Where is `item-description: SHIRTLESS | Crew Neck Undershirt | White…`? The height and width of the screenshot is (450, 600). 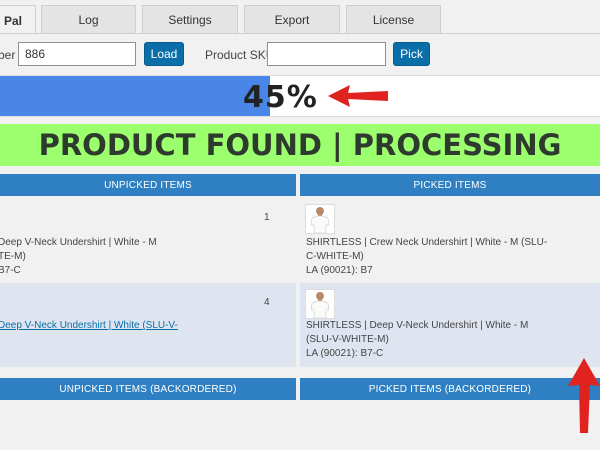
item-description: SHIRTLESS | Crew Neck Undershirt | White… is located at coordinates (426, 257).